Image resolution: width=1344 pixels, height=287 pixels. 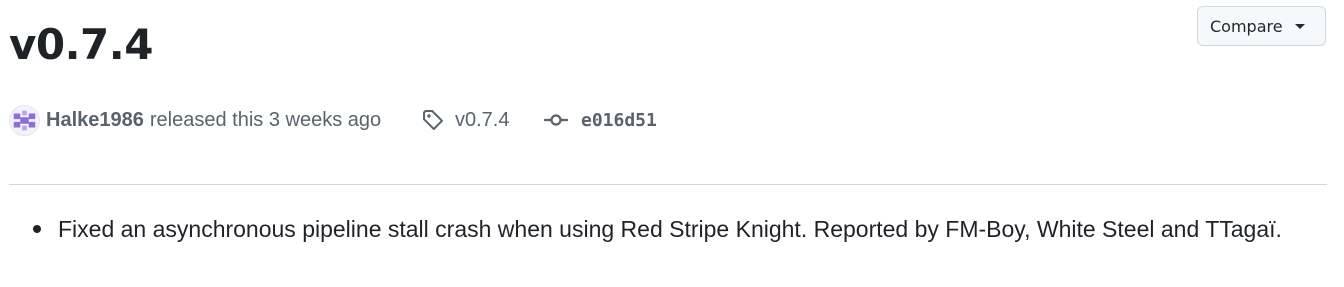 I want to click on commit-link: e016d51, so click(x=600, y=120).